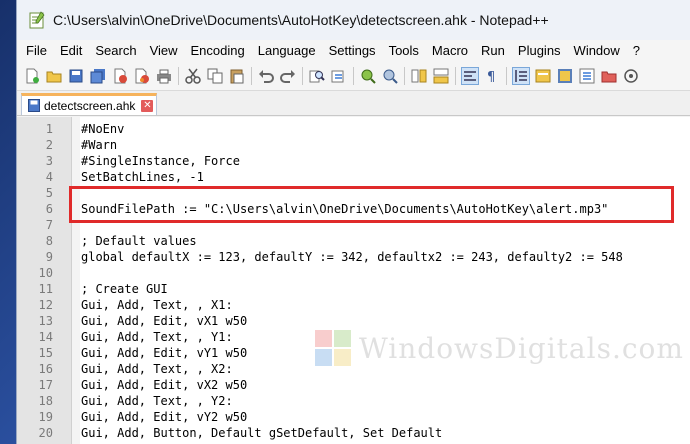 The width and height of the screenshot is (690, 444). I want to click on menu-search: Search, so click(117, 51).